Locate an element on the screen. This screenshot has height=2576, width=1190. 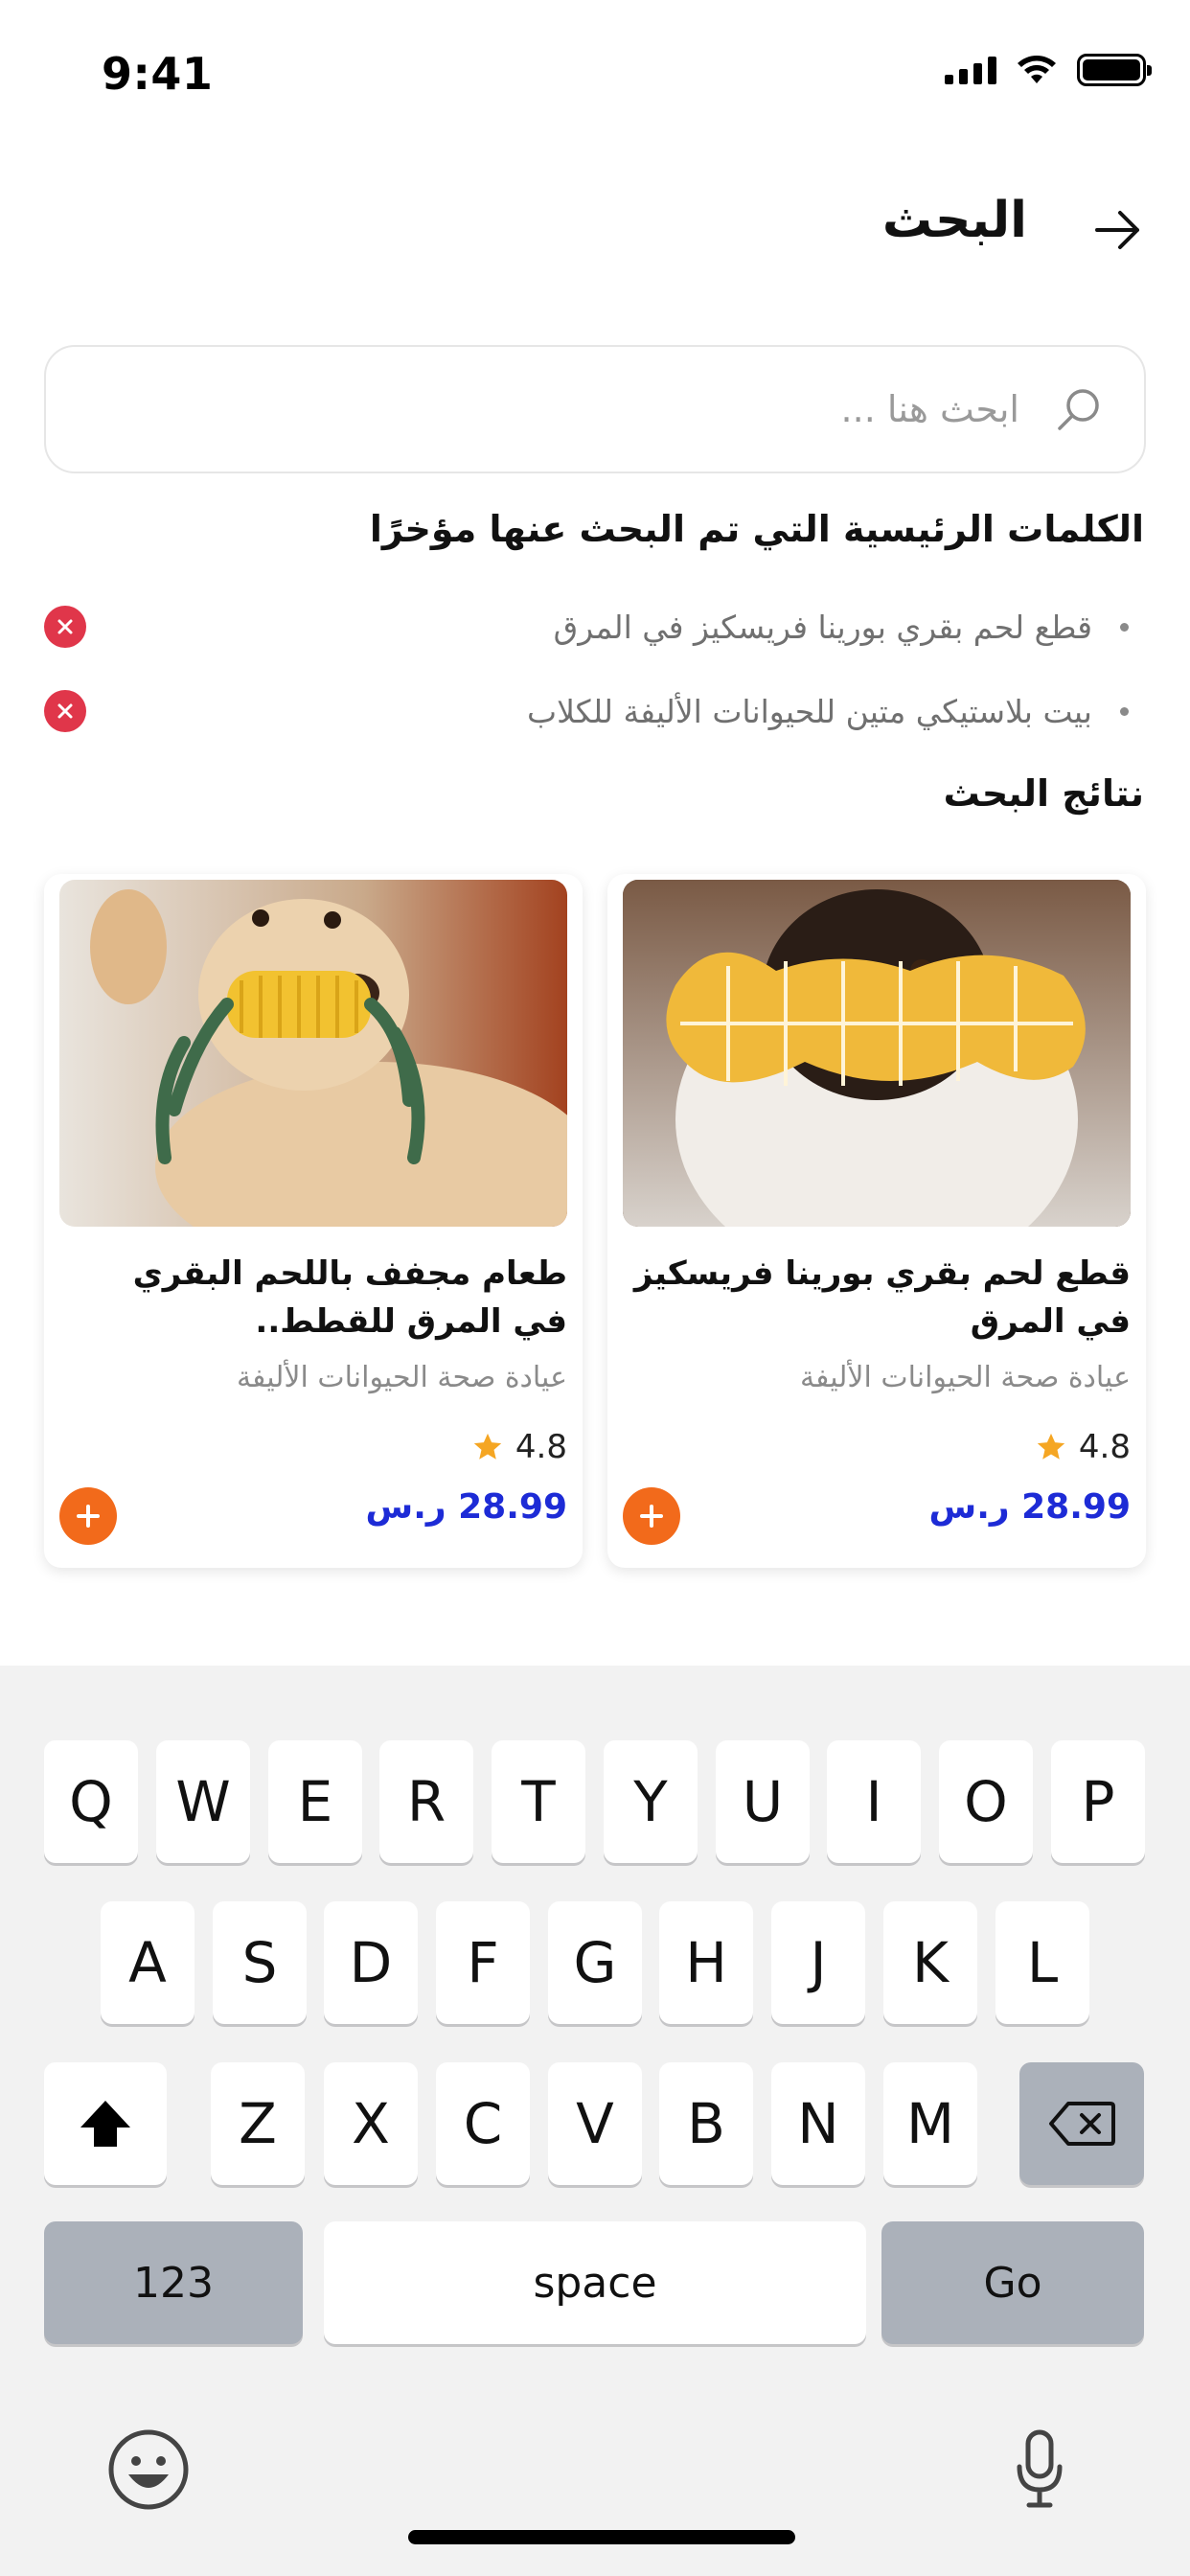
backspace-key is located at coordinates (1081, 2123).